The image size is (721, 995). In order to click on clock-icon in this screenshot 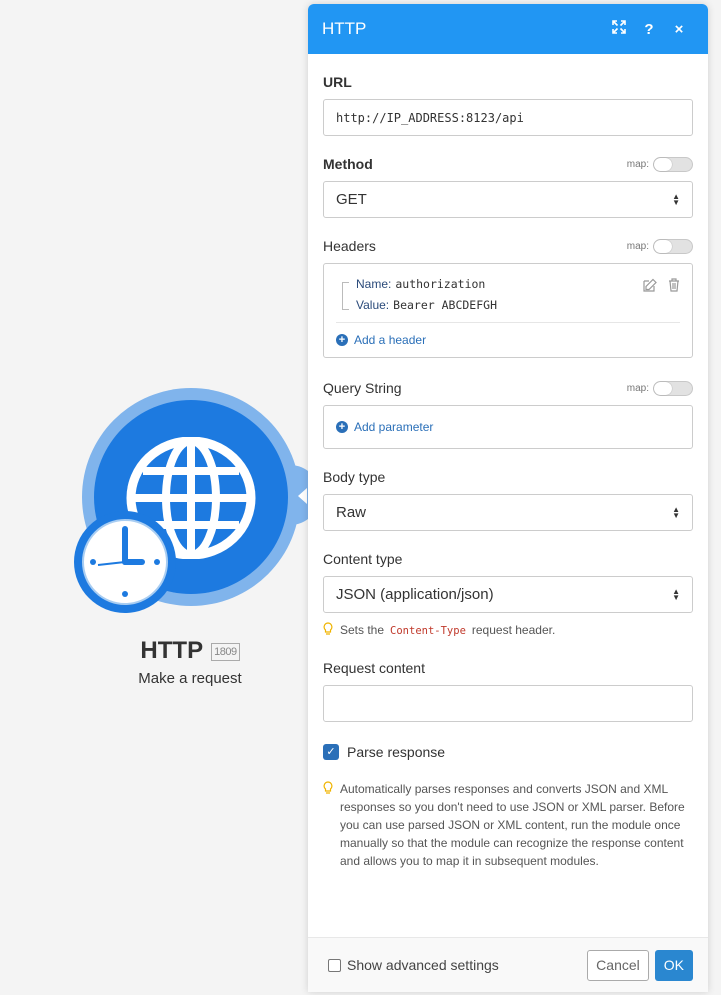, I will do `click(125, 562)`.